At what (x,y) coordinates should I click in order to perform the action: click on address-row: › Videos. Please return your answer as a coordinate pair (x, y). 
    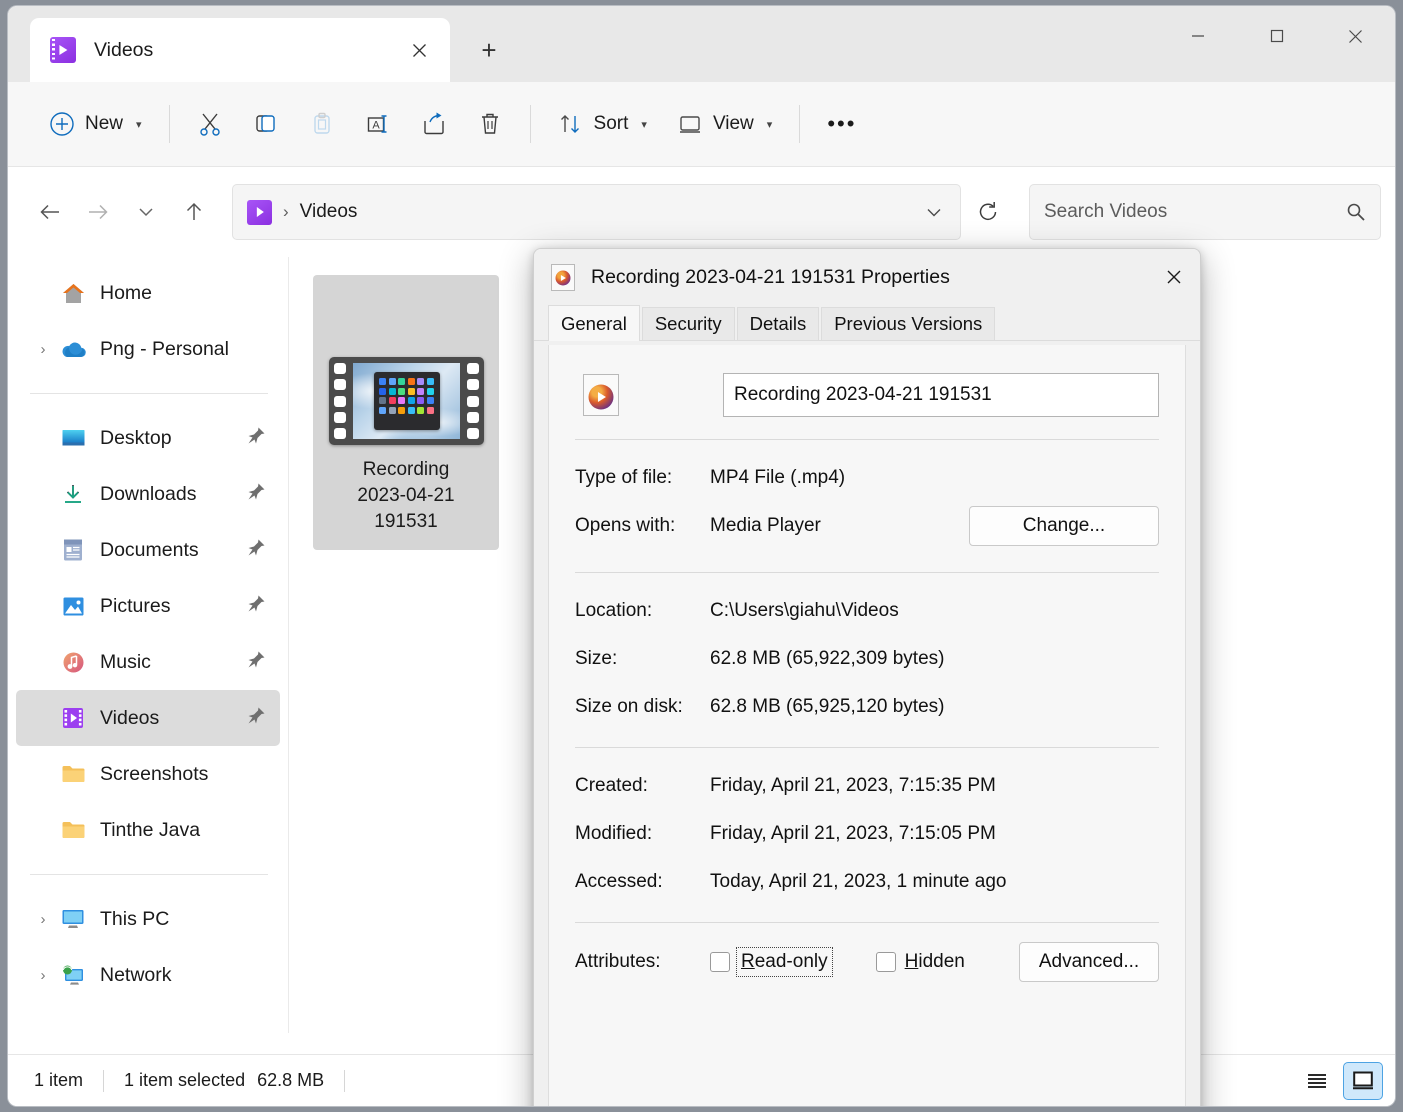
    Looking at the image, I should click on (701, 212).